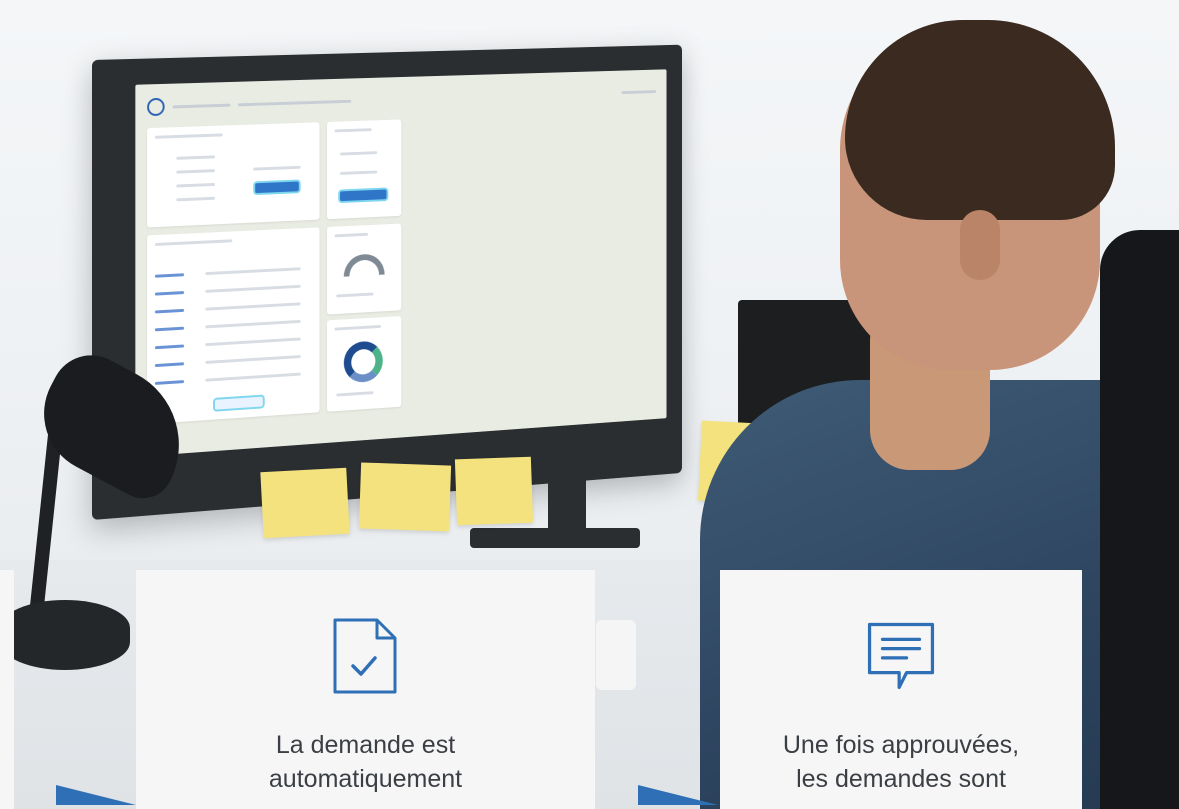 The width and height of the screenshot is (1179, 809). What do you see at coordinates (7, 689) in the screenshot?
I see `info-card-partial` at bounding box center [7, 689].